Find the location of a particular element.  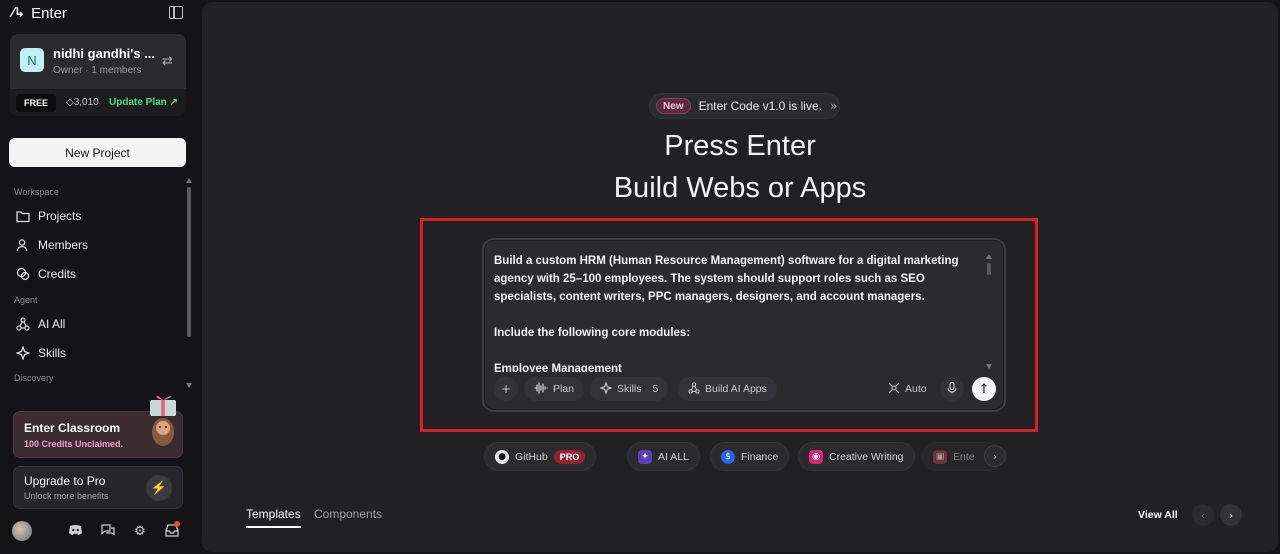

gear-icon: ⚙ is located at coordinates (140, 532).